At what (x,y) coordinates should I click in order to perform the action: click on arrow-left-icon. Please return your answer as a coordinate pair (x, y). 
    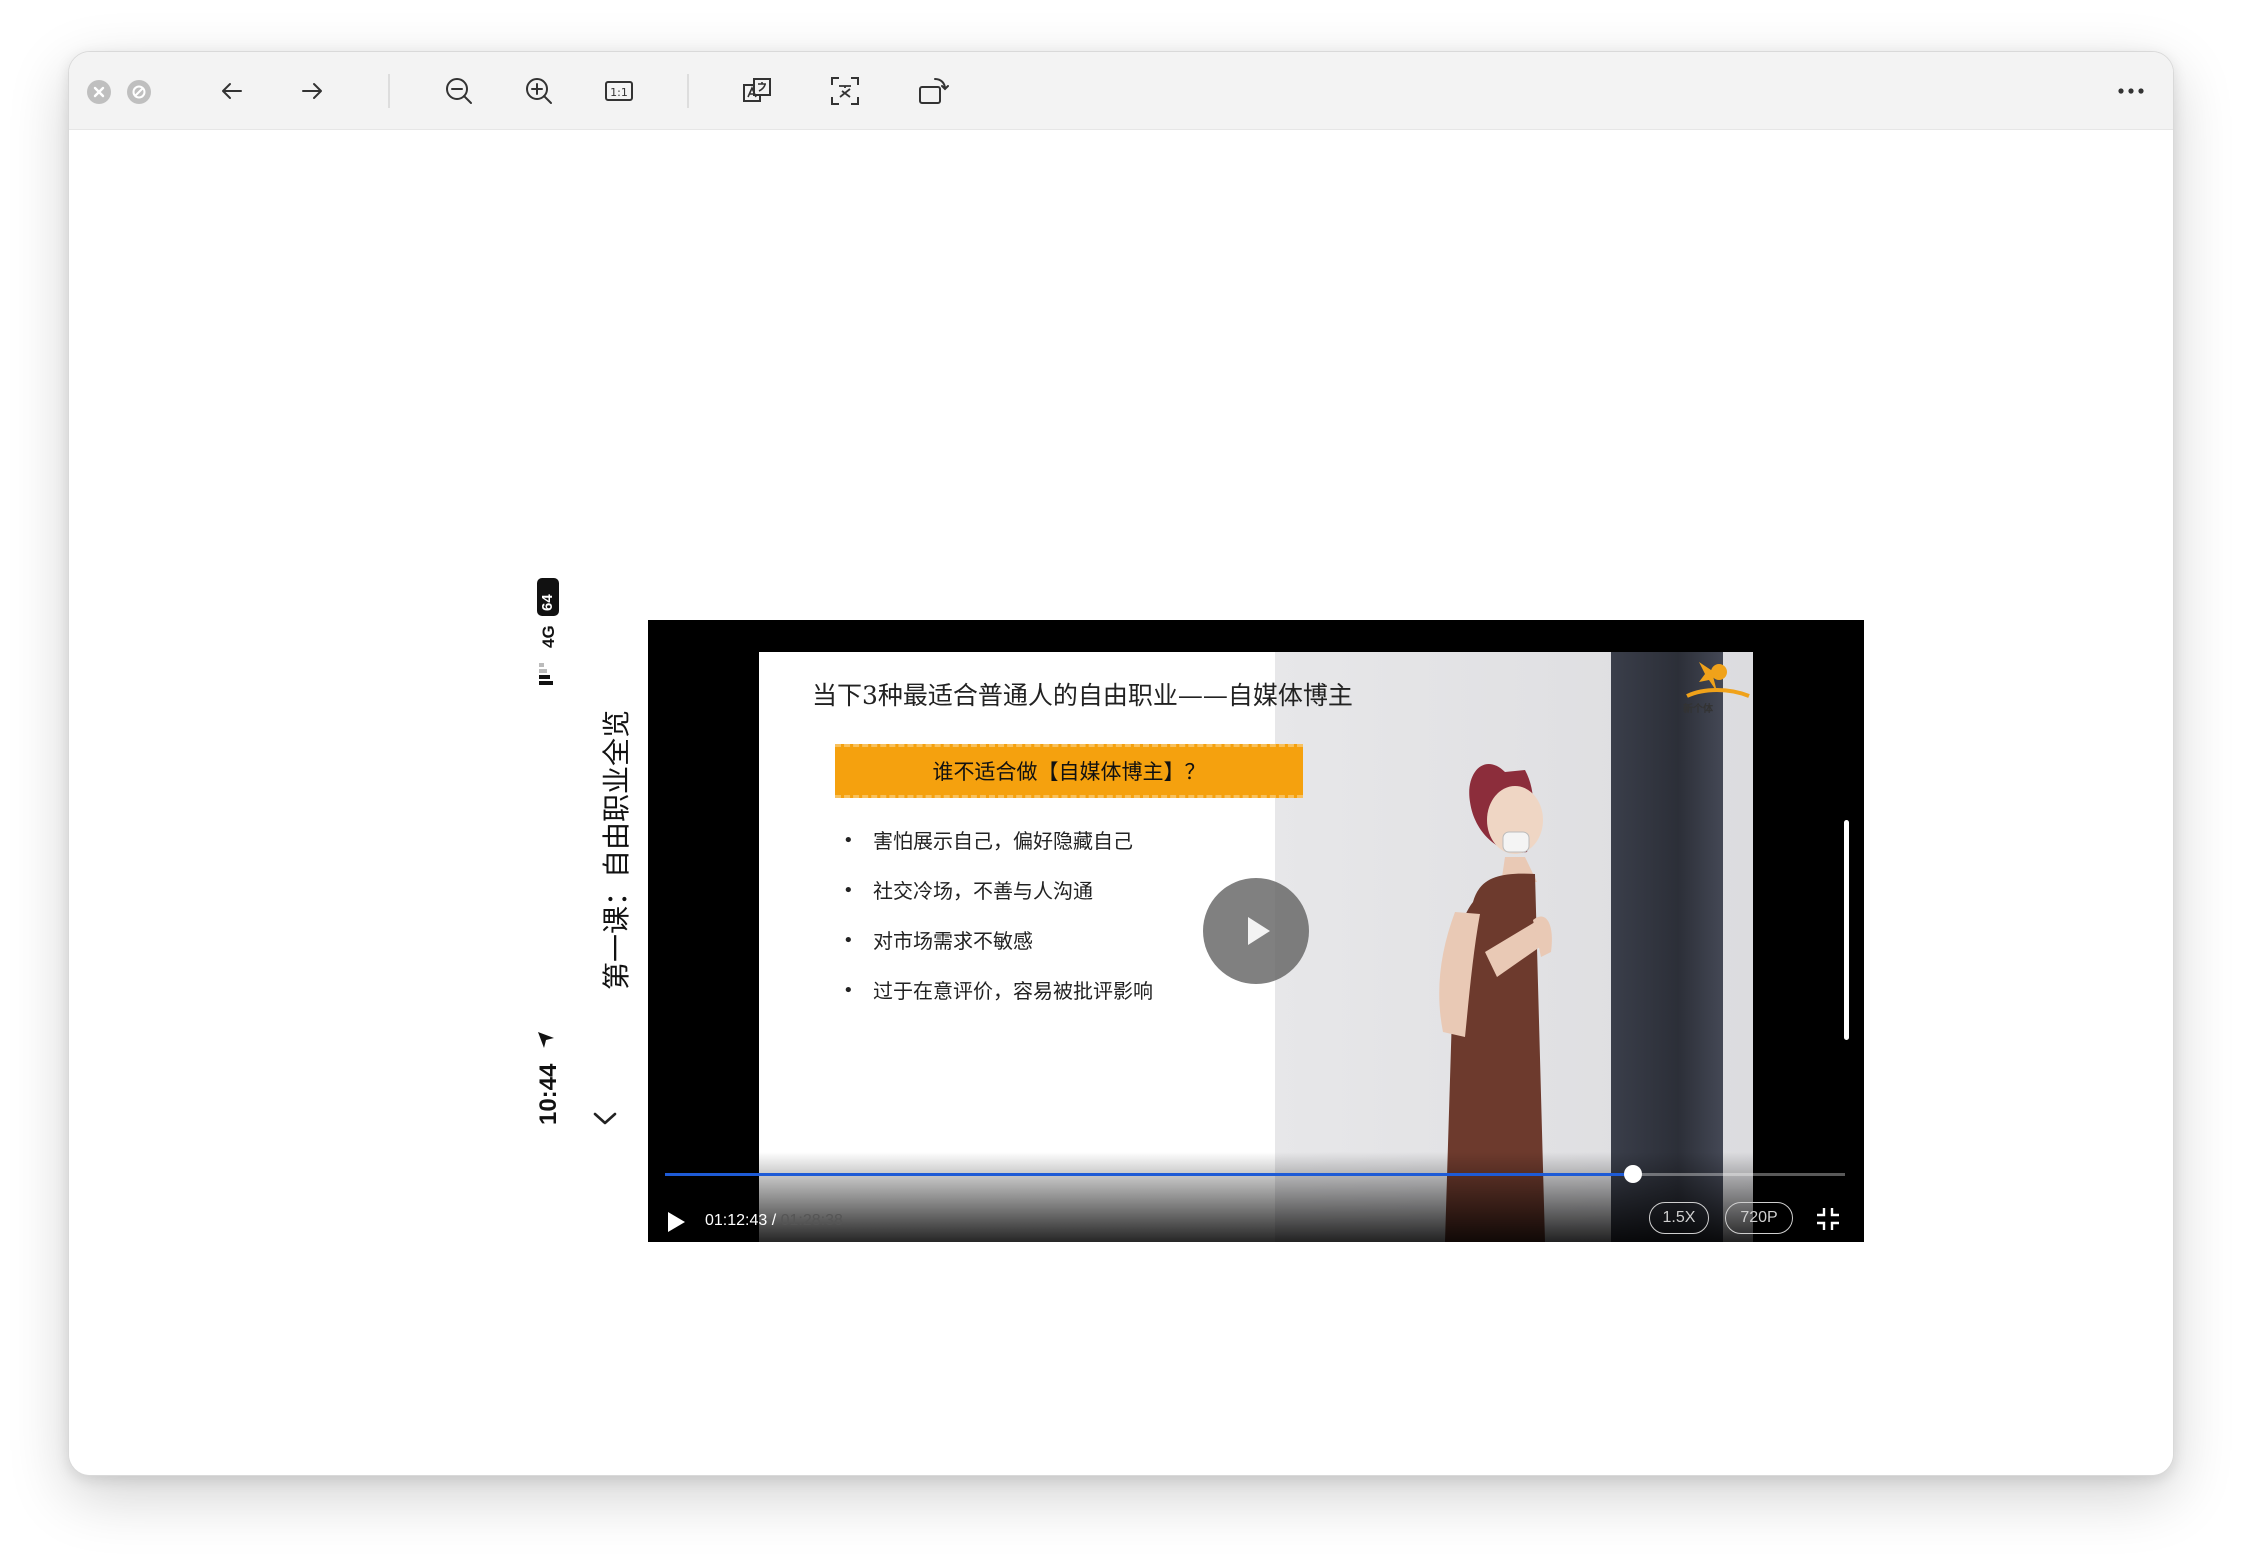
    Looking at the image, I should click on (232, 91).